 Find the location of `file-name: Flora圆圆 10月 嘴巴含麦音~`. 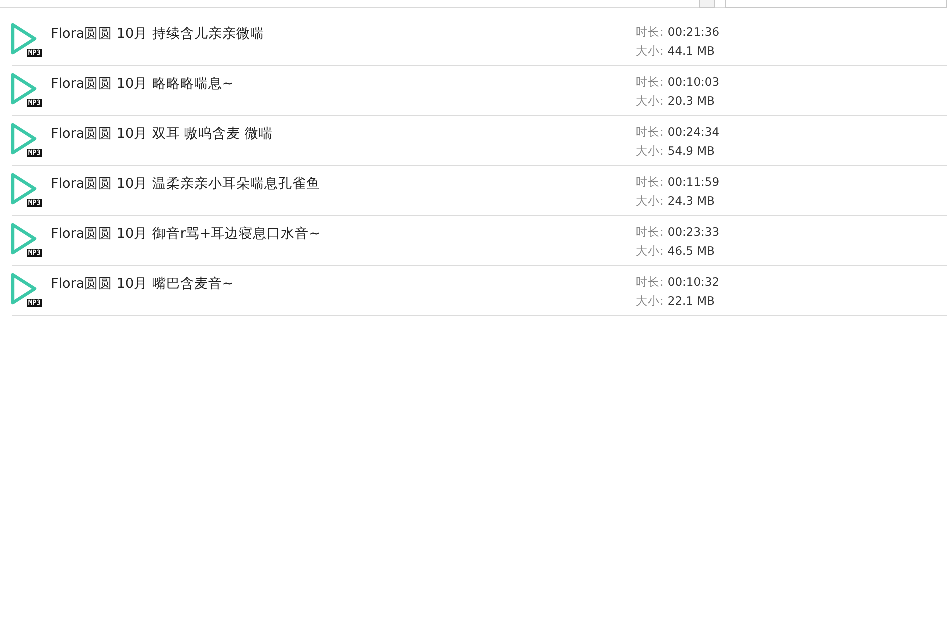

file-name: Flora圆圆 10月 嘴巴含麦音~ is located at coordinates (343, 284).